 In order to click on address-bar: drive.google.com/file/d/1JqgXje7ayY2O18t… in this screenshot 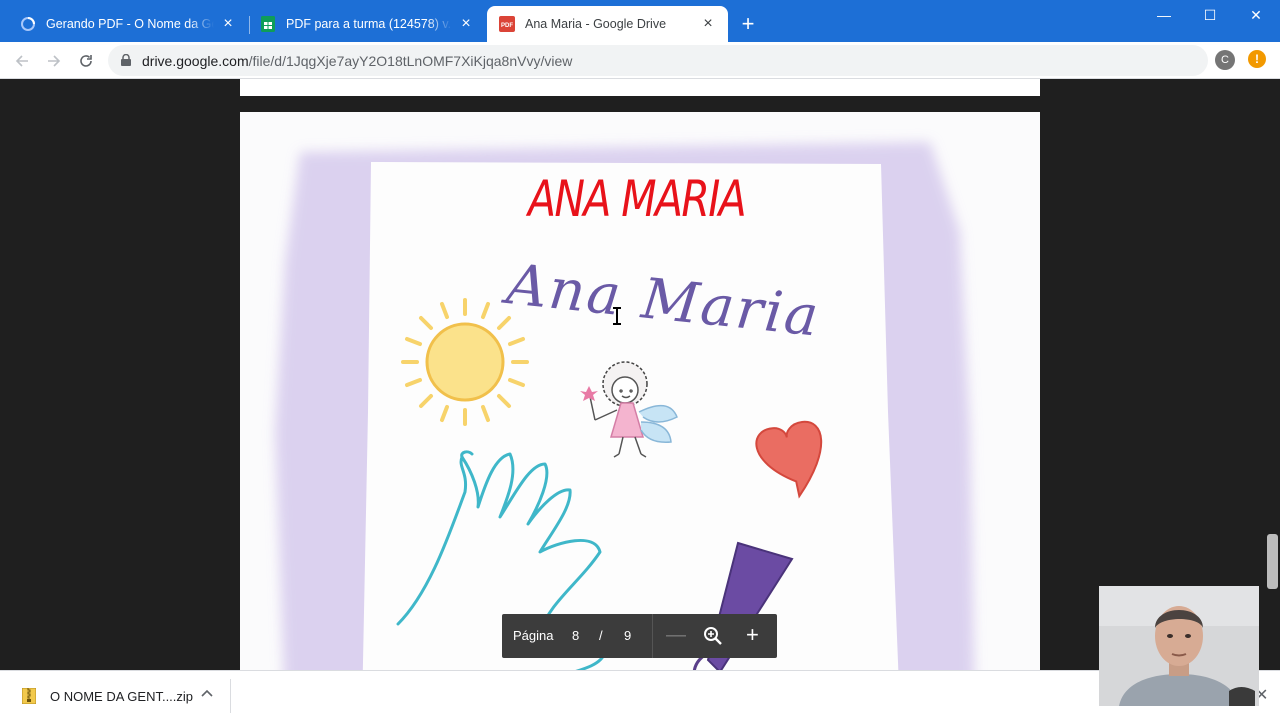, I will do `click(658, 60)`.